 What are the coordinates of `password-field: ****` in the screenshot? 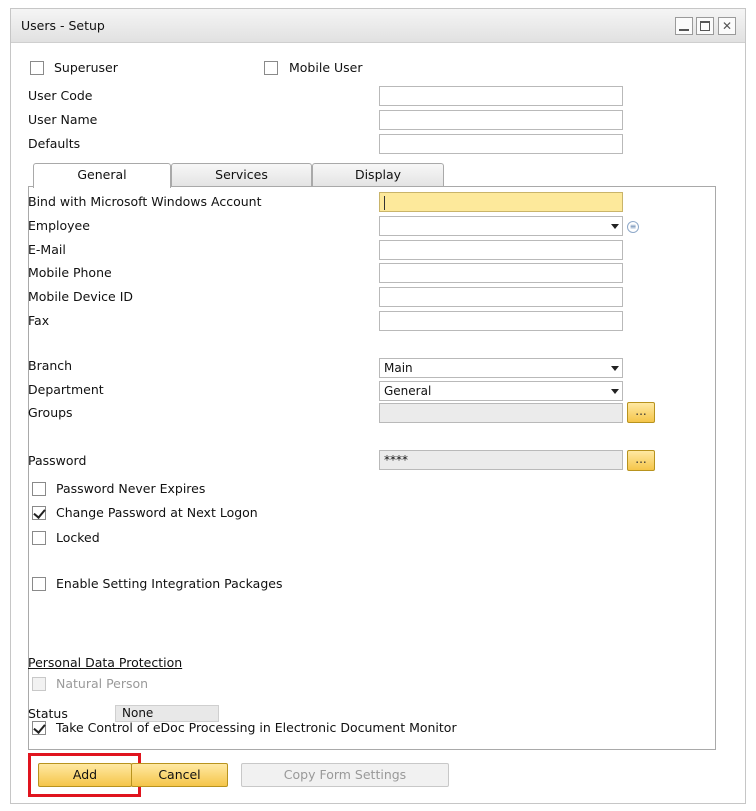 It's located at (501, 460).